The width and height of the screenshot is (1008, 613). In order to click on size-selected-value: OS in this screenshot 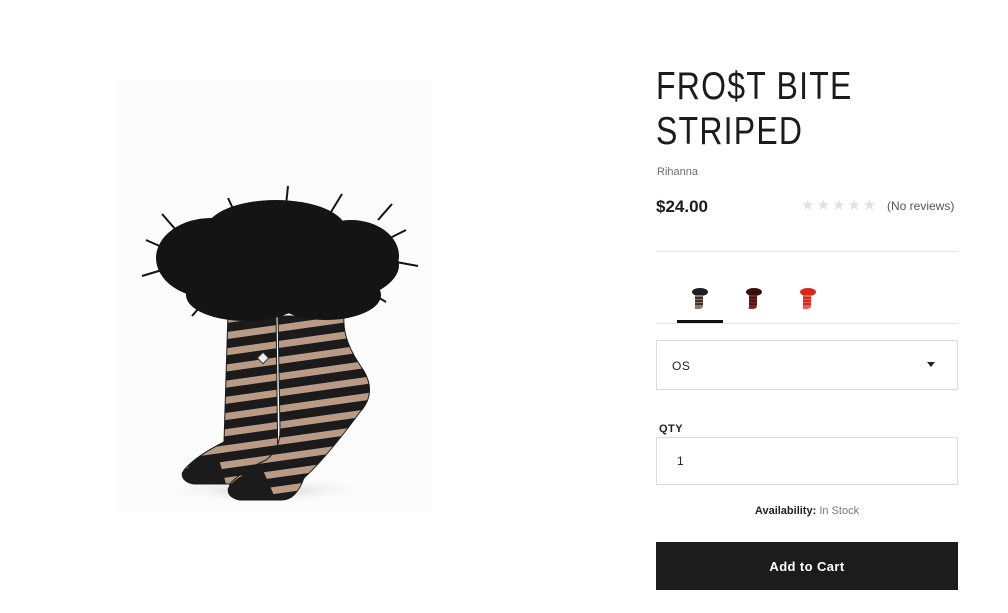, I will do `click(681, 366)`.